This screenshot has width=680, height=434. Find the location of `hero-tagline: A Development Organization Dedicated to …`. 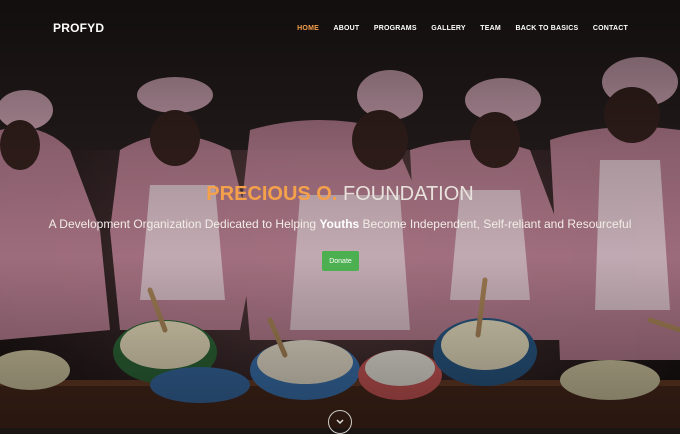

hero-tagline: A Development Organization Dedicated to … is located at coordinates (340, 224).